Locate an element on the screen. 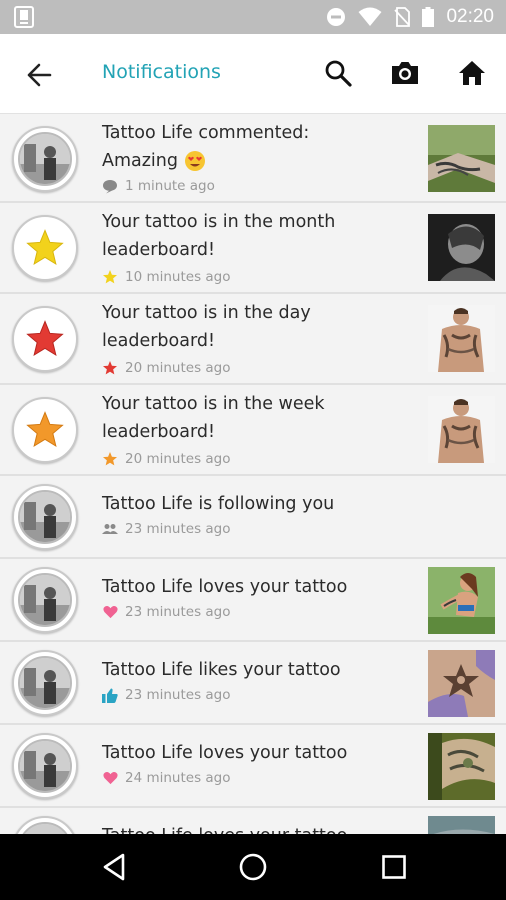  home-icon is located at coordinates (472, 73).